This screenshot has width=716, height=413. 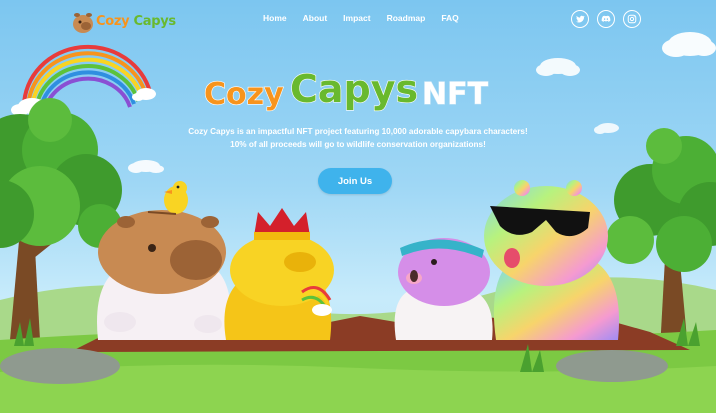 I want to click on top-navbar: Cozy Capys Home About Impact Roadmap FAQ, so click(x=358, y=20).